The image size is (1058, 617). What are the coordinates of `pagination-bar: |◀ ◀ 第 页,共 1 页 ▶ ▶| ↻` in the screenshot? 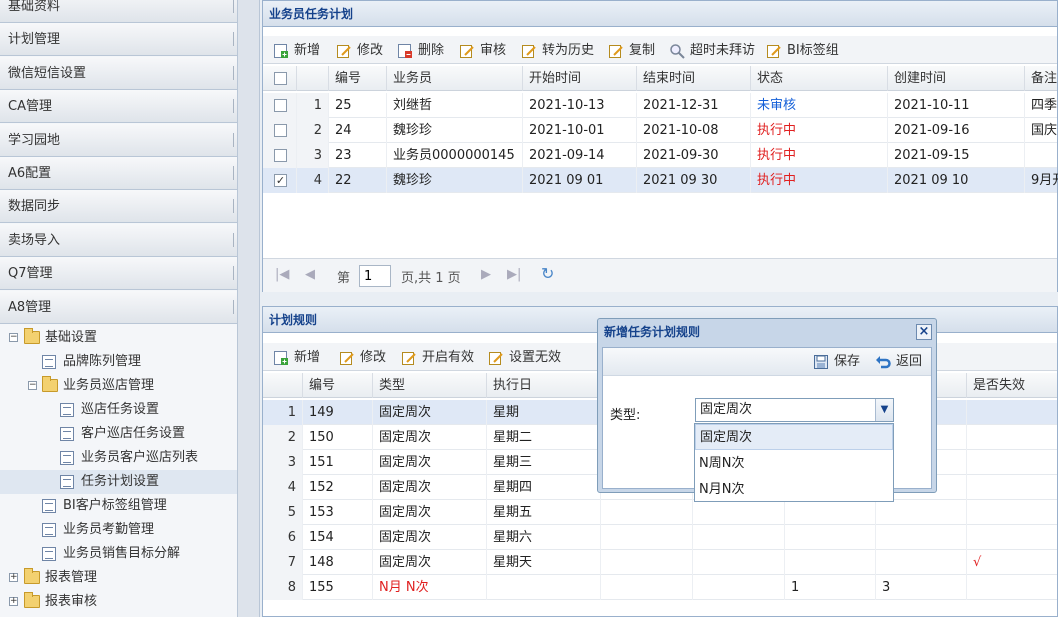 It's located at (660, 275).